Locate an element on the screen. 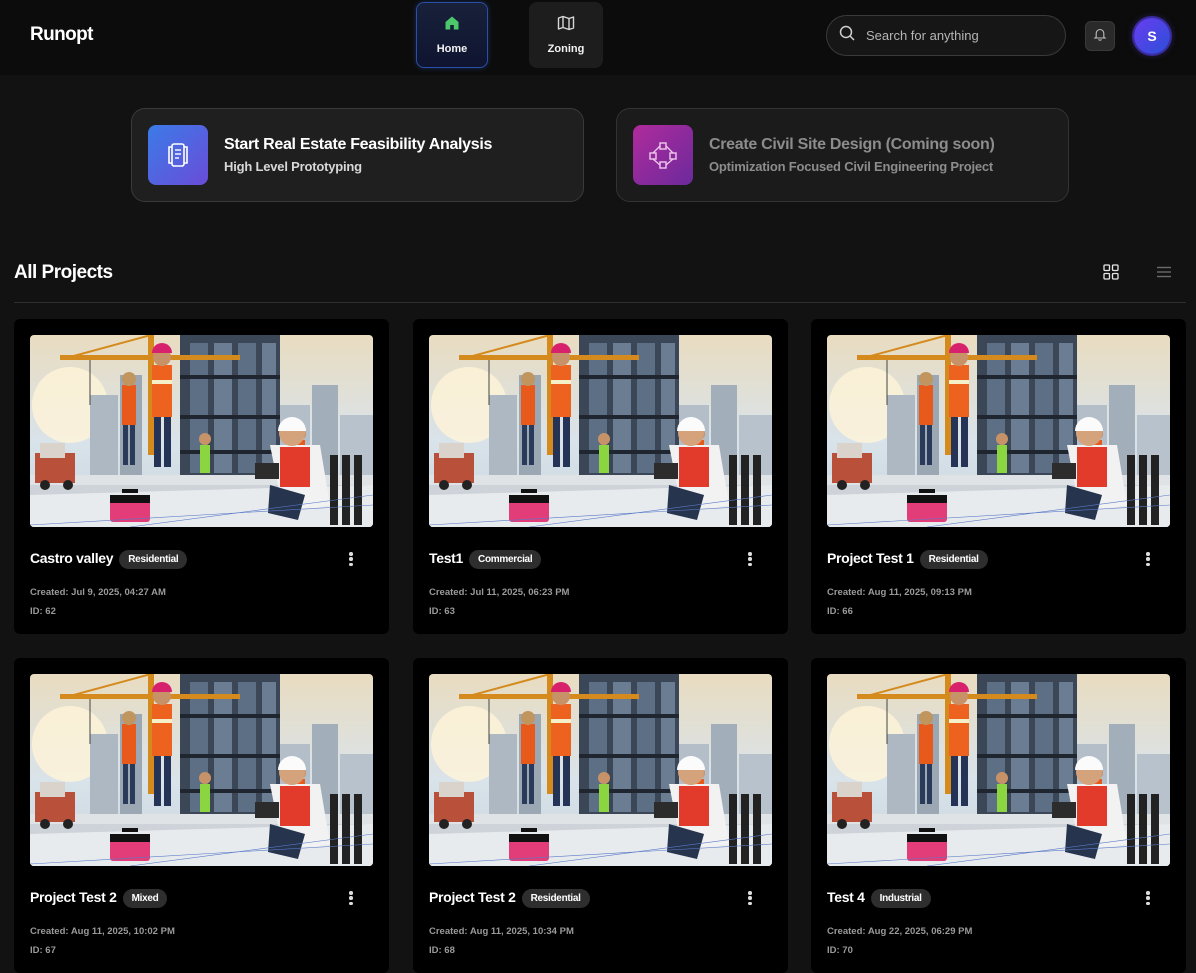 This screenshot has width=1196, height=973. project-type-badge: Commercial is located at coordinates (505, 559).